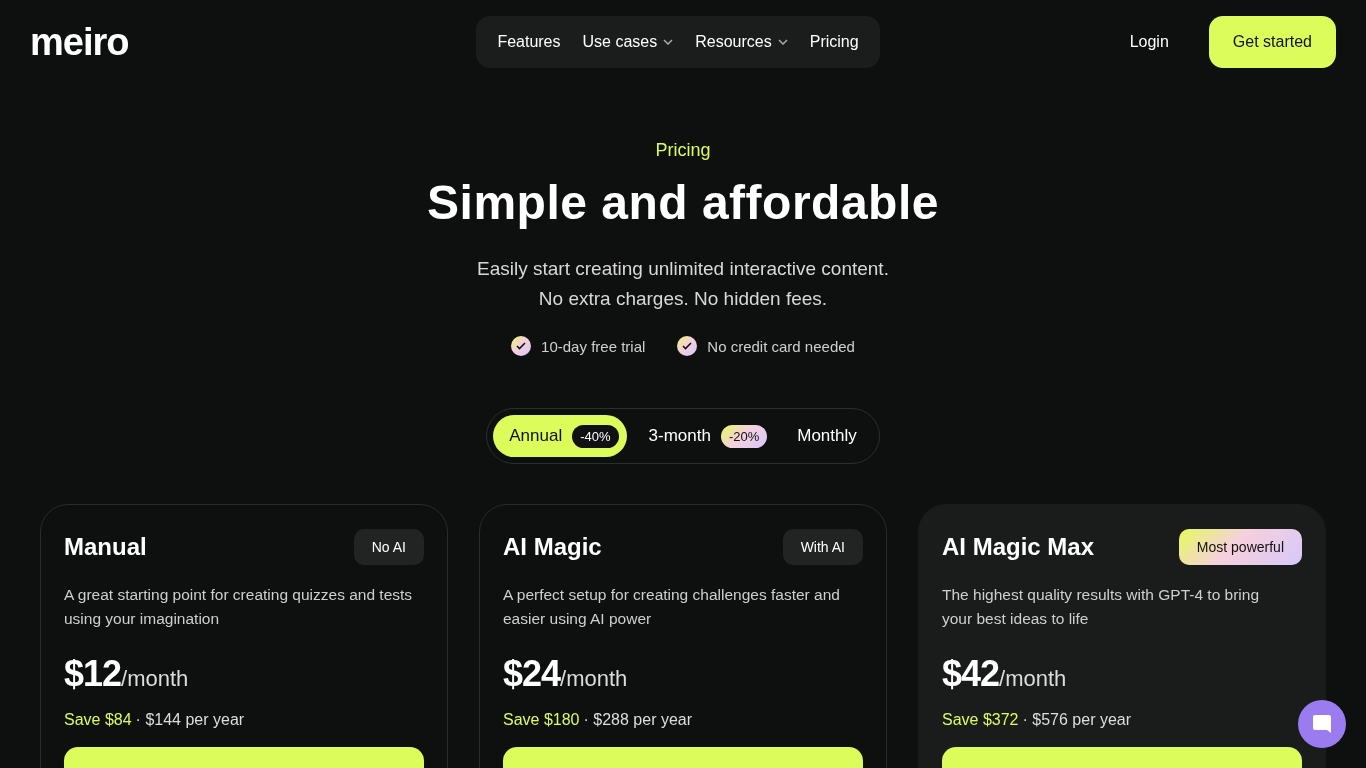 The height and width of the screenshot is (768, 1366). I want to click on nav-link: Pricing, so click(834, 42).